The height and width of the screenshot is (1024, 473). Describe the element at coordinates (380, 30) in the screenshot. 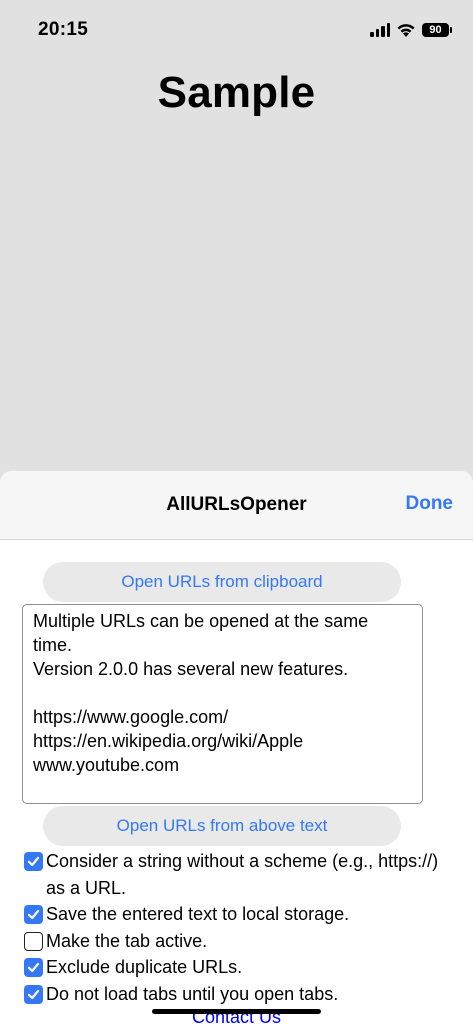

I see `signal-icon` at that location.